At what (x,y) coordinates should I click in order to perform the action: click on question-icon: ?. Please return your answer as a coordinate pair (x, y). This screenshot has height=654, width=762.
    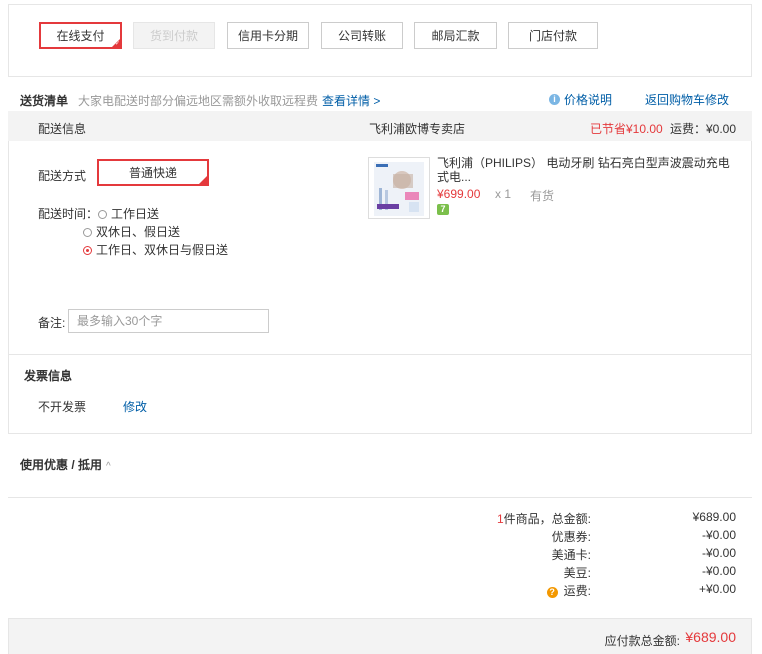
    Looking at the image, I should click on (552, 592).